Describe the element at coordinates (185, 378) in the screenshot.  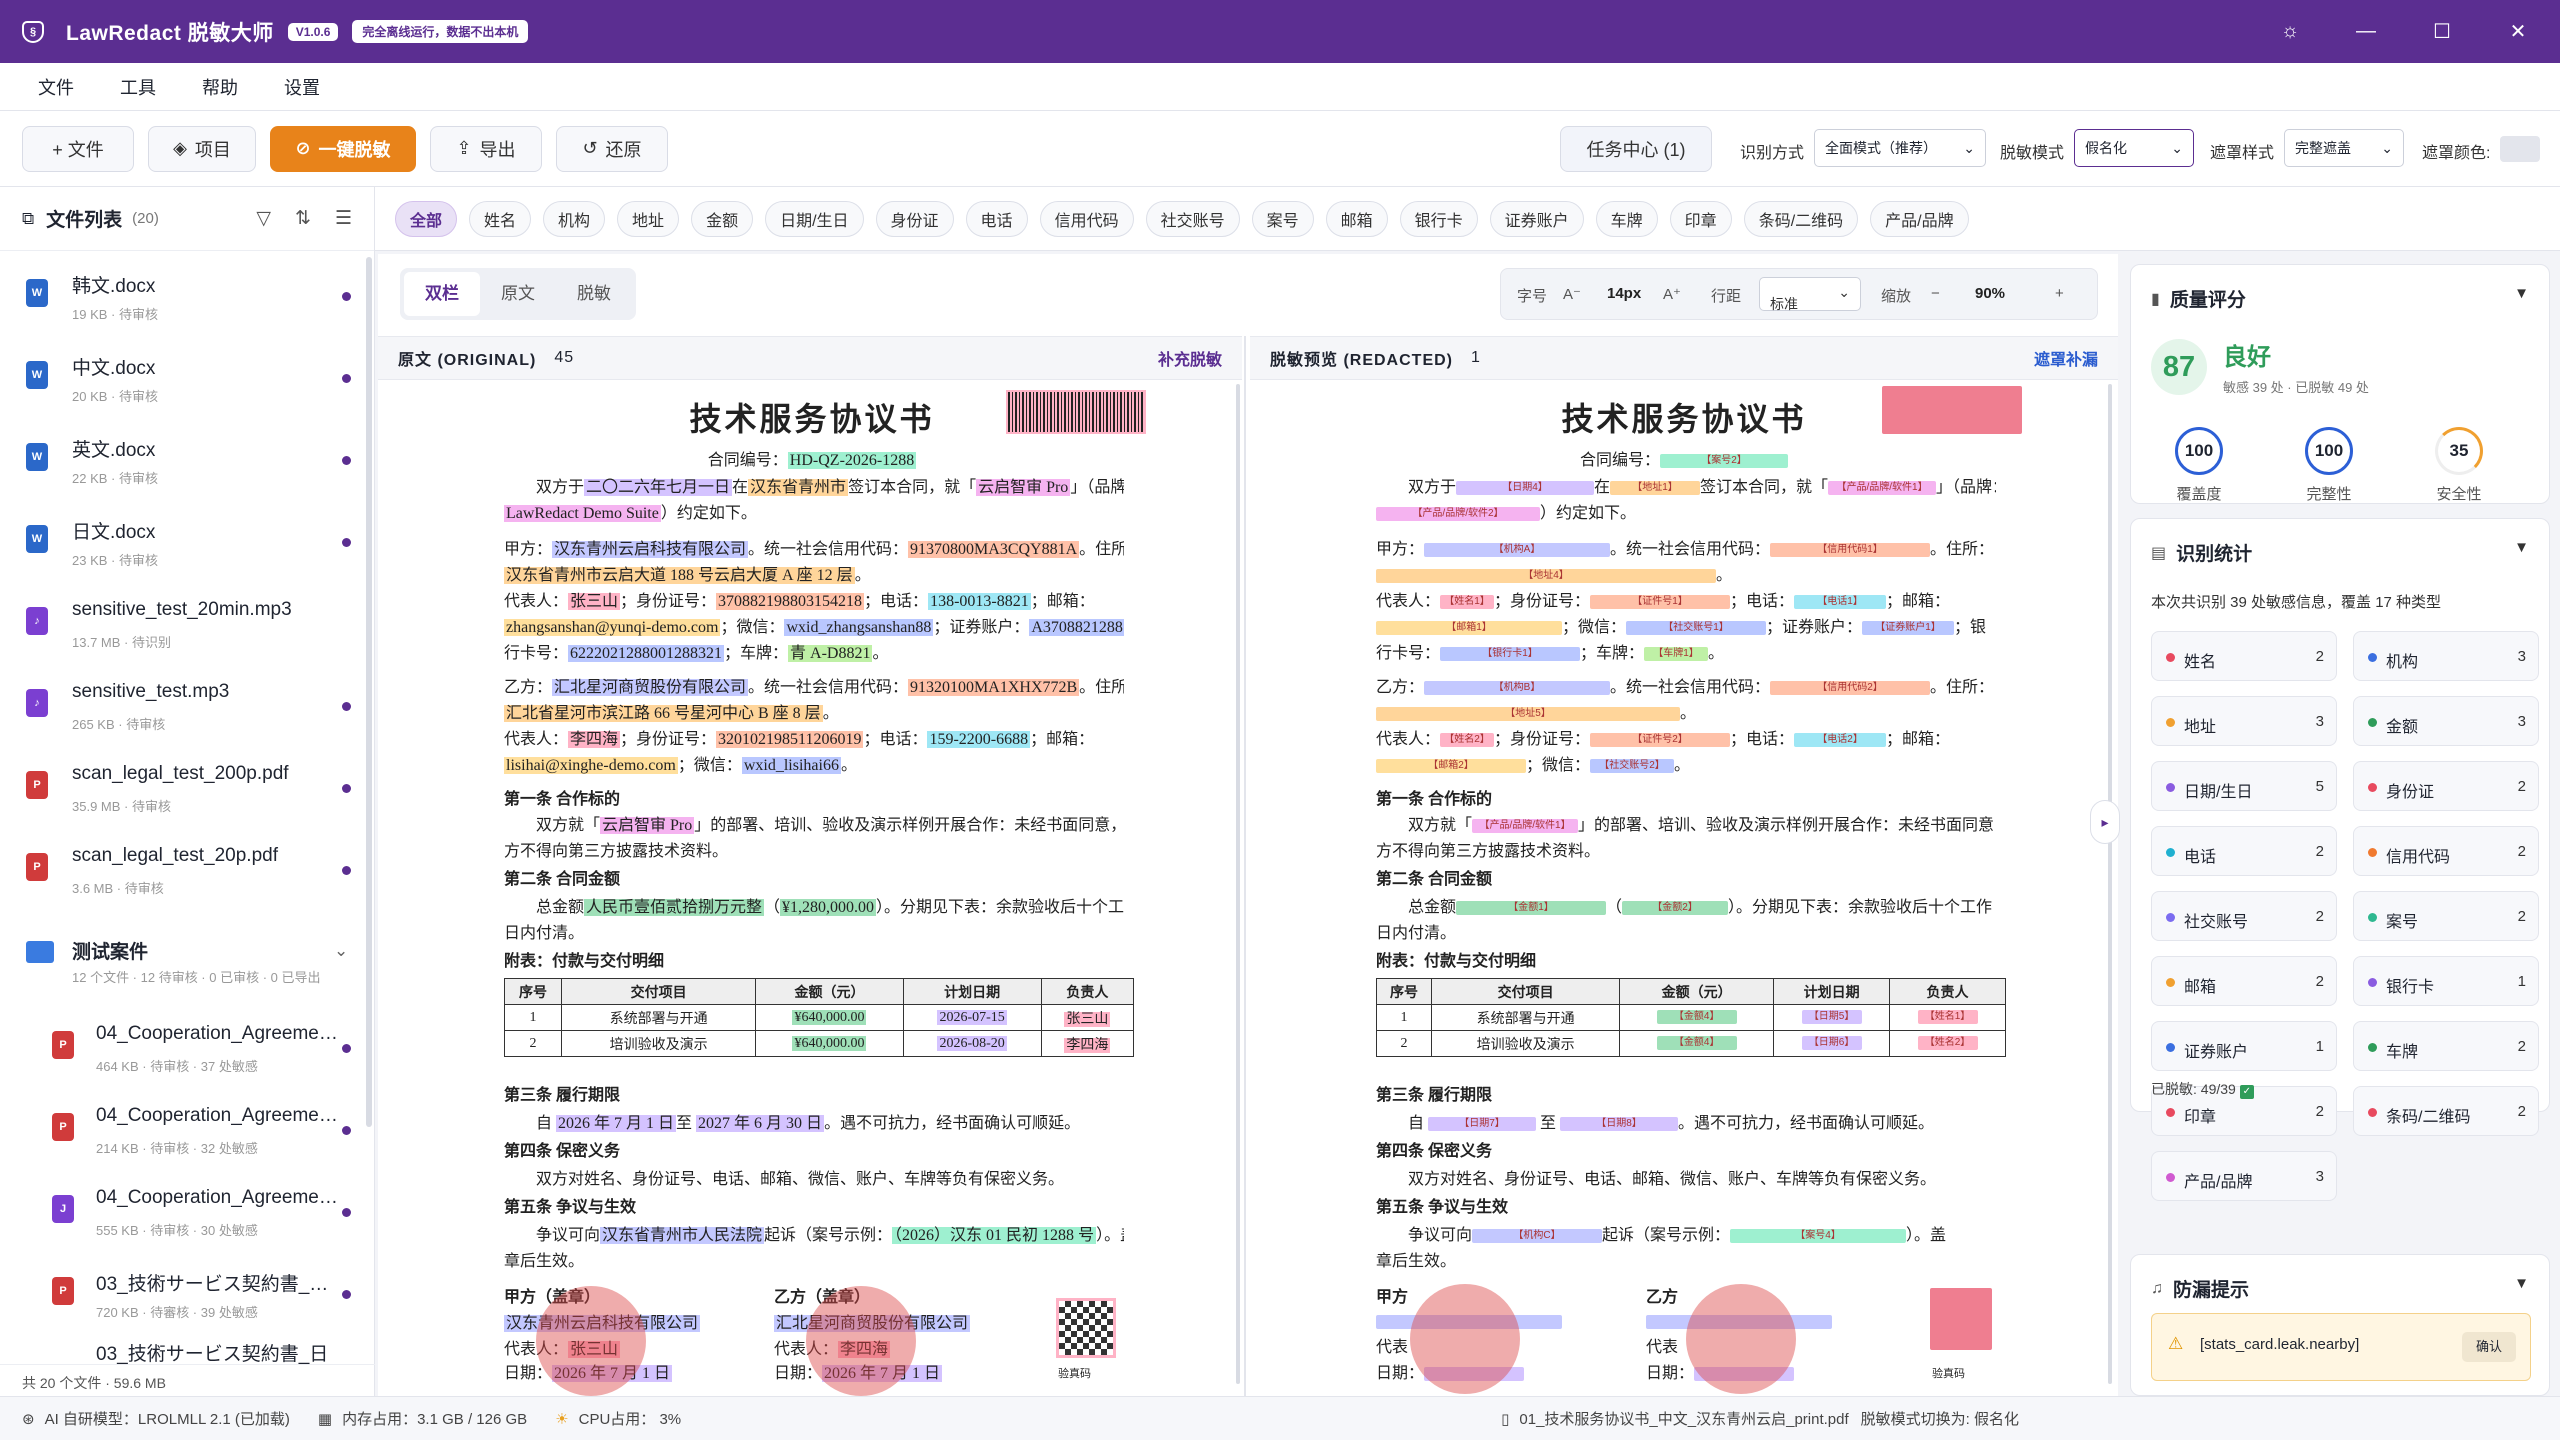
I see `file-item: W 中文.docx 20 KB · 待审核` at that location.